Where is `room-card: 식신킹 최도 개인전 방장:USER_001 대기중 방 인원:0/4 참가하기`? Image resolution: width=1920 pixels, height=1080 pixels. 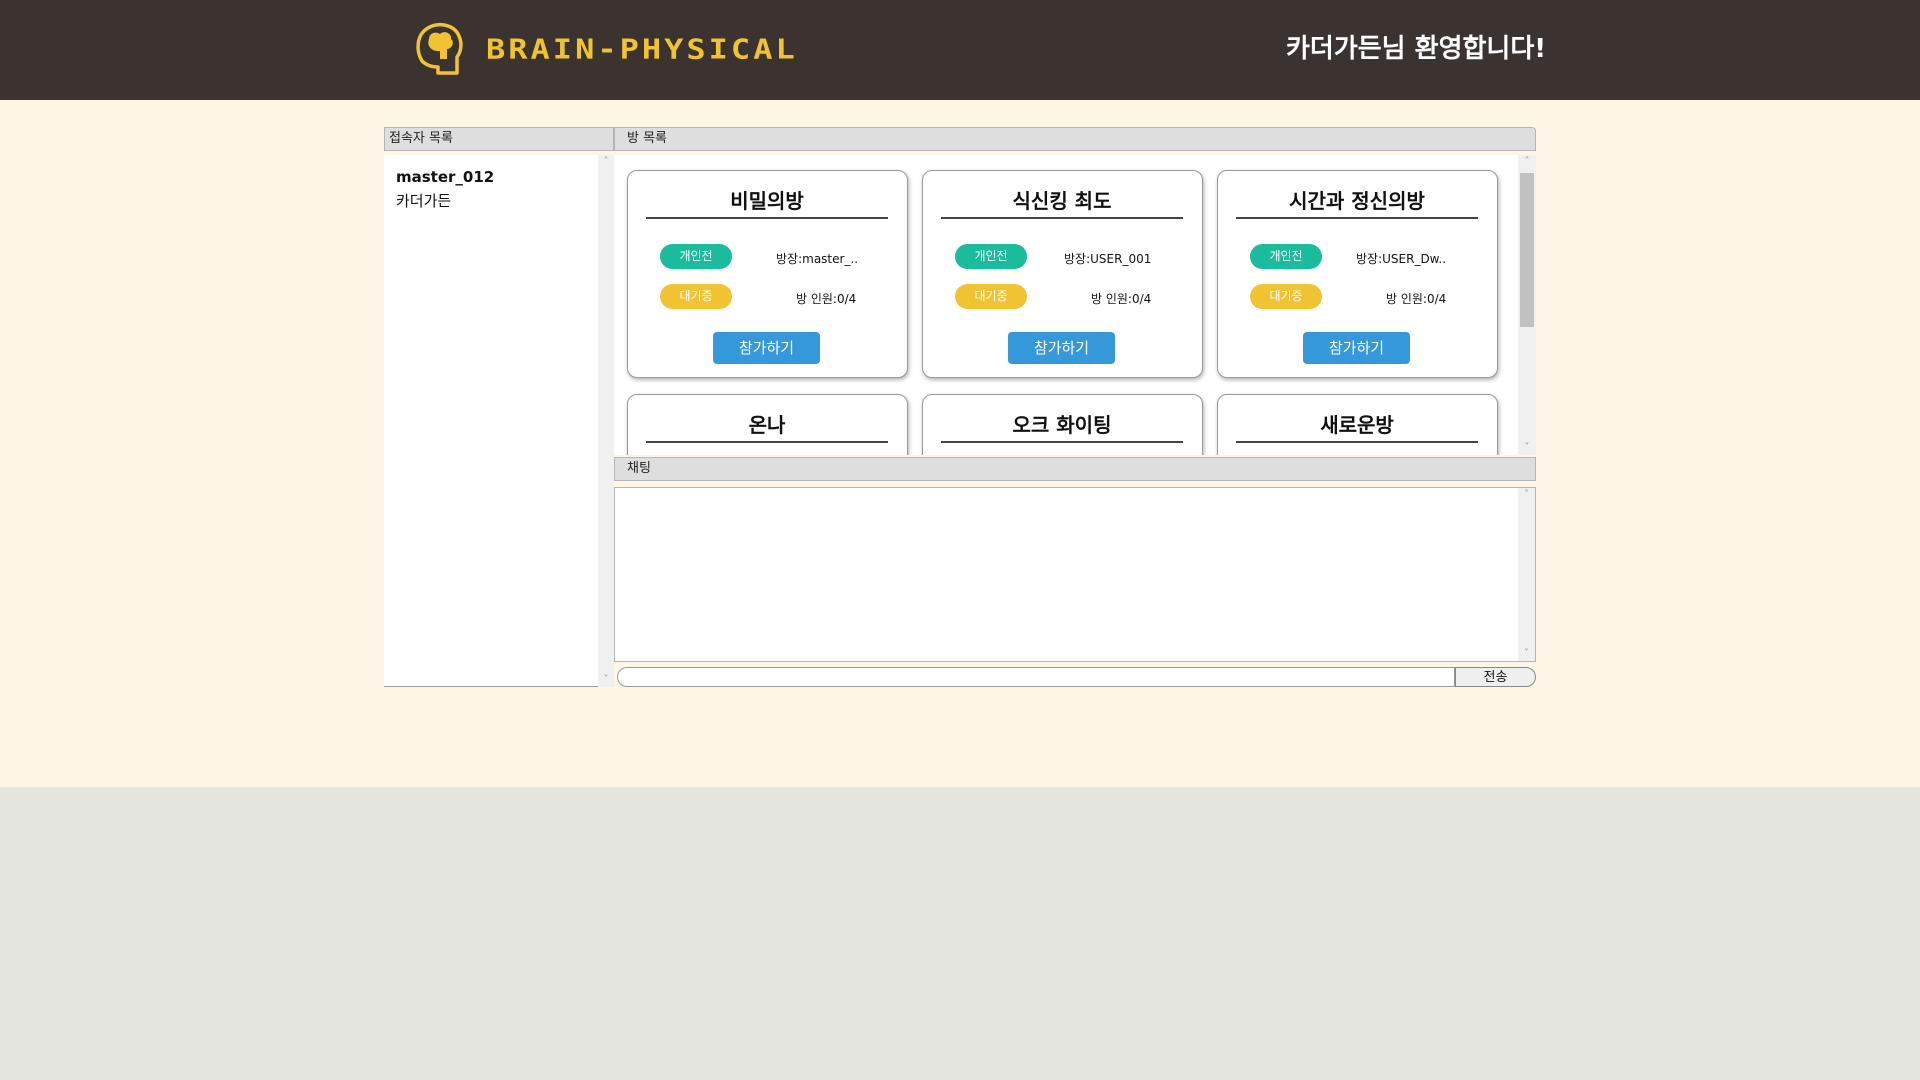
room-card: 식신킹 최도 개인전 방장:USER_001 대기중 방 인원:0/4 참가하기 is located at coordinates (1062, 274).